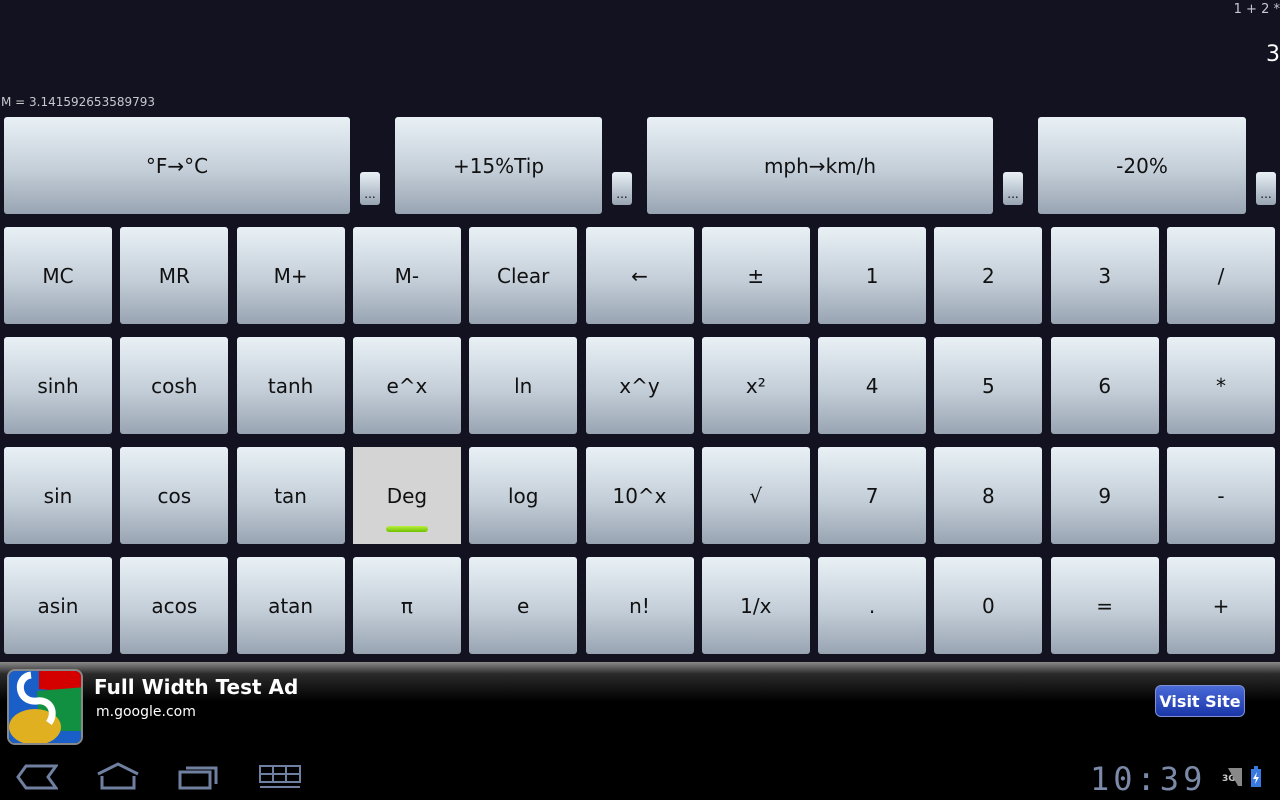 The height and width of the screenshot is (800, 1280). I want to click on key-button: ←, so click(639, 275).